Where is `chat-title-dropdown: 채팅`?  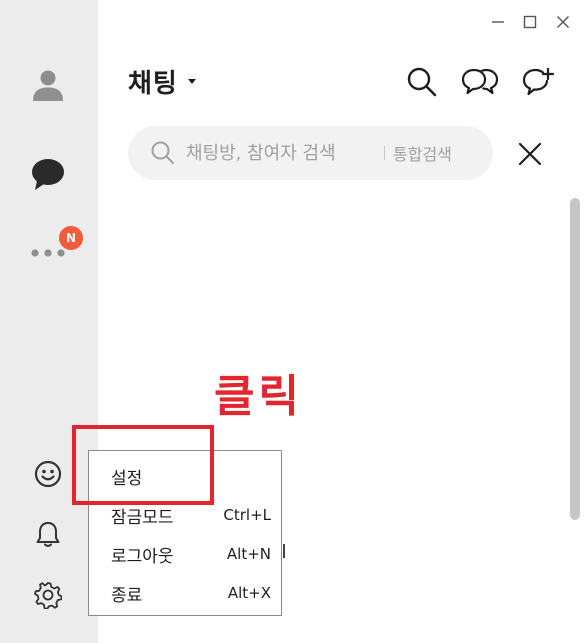 chat-title-dropdown: 채팅 is located at coordinates (162, 81).